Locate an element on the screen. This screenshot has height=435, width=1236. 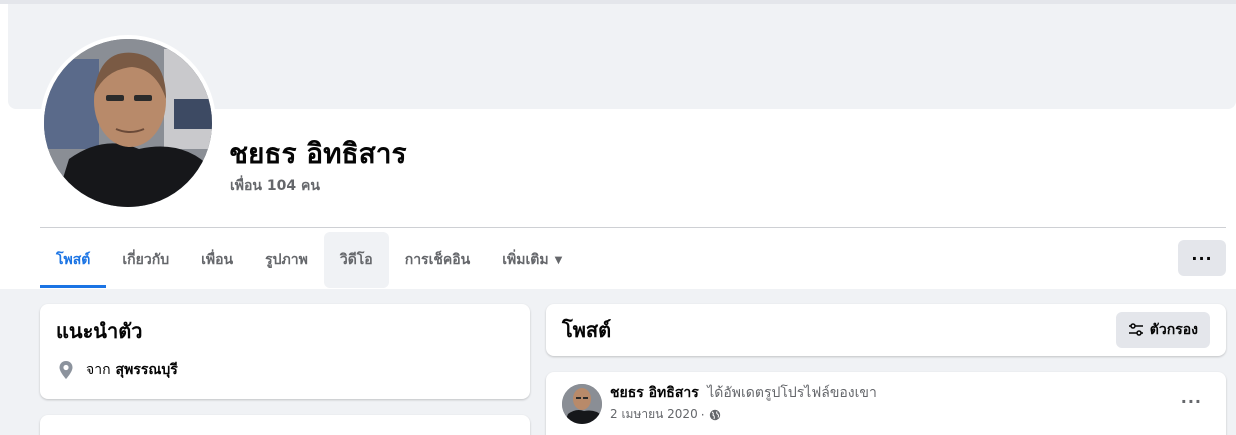
caret-down-icon: ▼ is located at coordinates (558, 260).